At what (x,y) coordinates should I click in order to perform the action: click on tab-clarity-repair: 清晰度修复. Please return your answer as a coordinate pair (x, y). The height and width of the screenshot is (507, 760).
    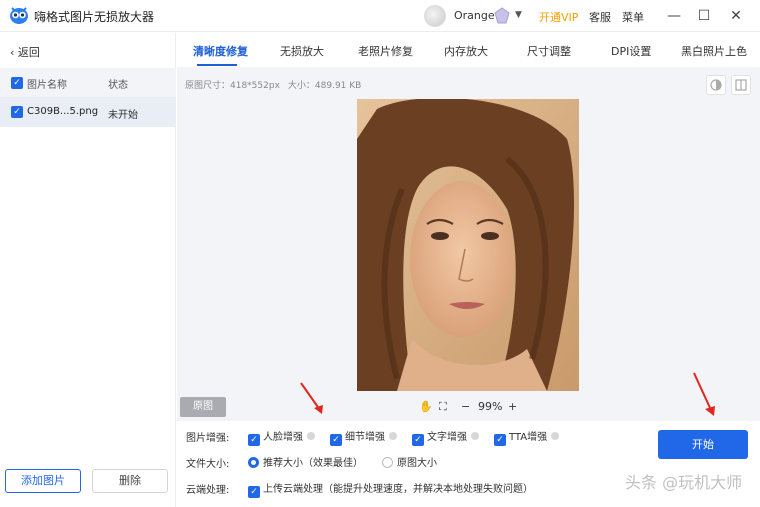
    Looking at the image, I should click on (220, 51).